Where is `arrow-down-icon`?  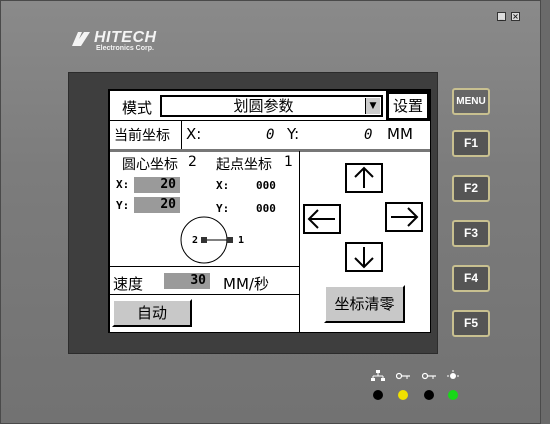 arrow-down-icon is located at coordinates (364, 258).